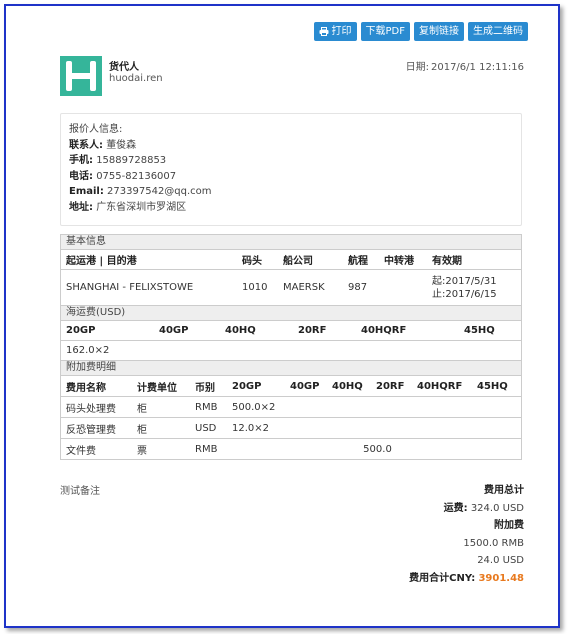 The image size is (570, 634). I want to click on carrier-cell: MAERSK, so click(304, 287).